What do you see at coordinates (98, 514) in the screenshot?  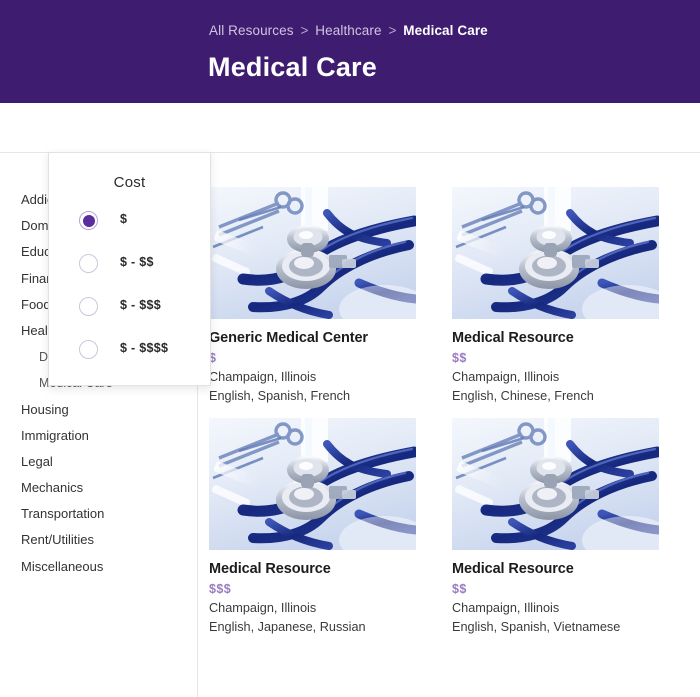 I see `sidebar-item-transportation: Transportation` at bounding box center [98, 514].